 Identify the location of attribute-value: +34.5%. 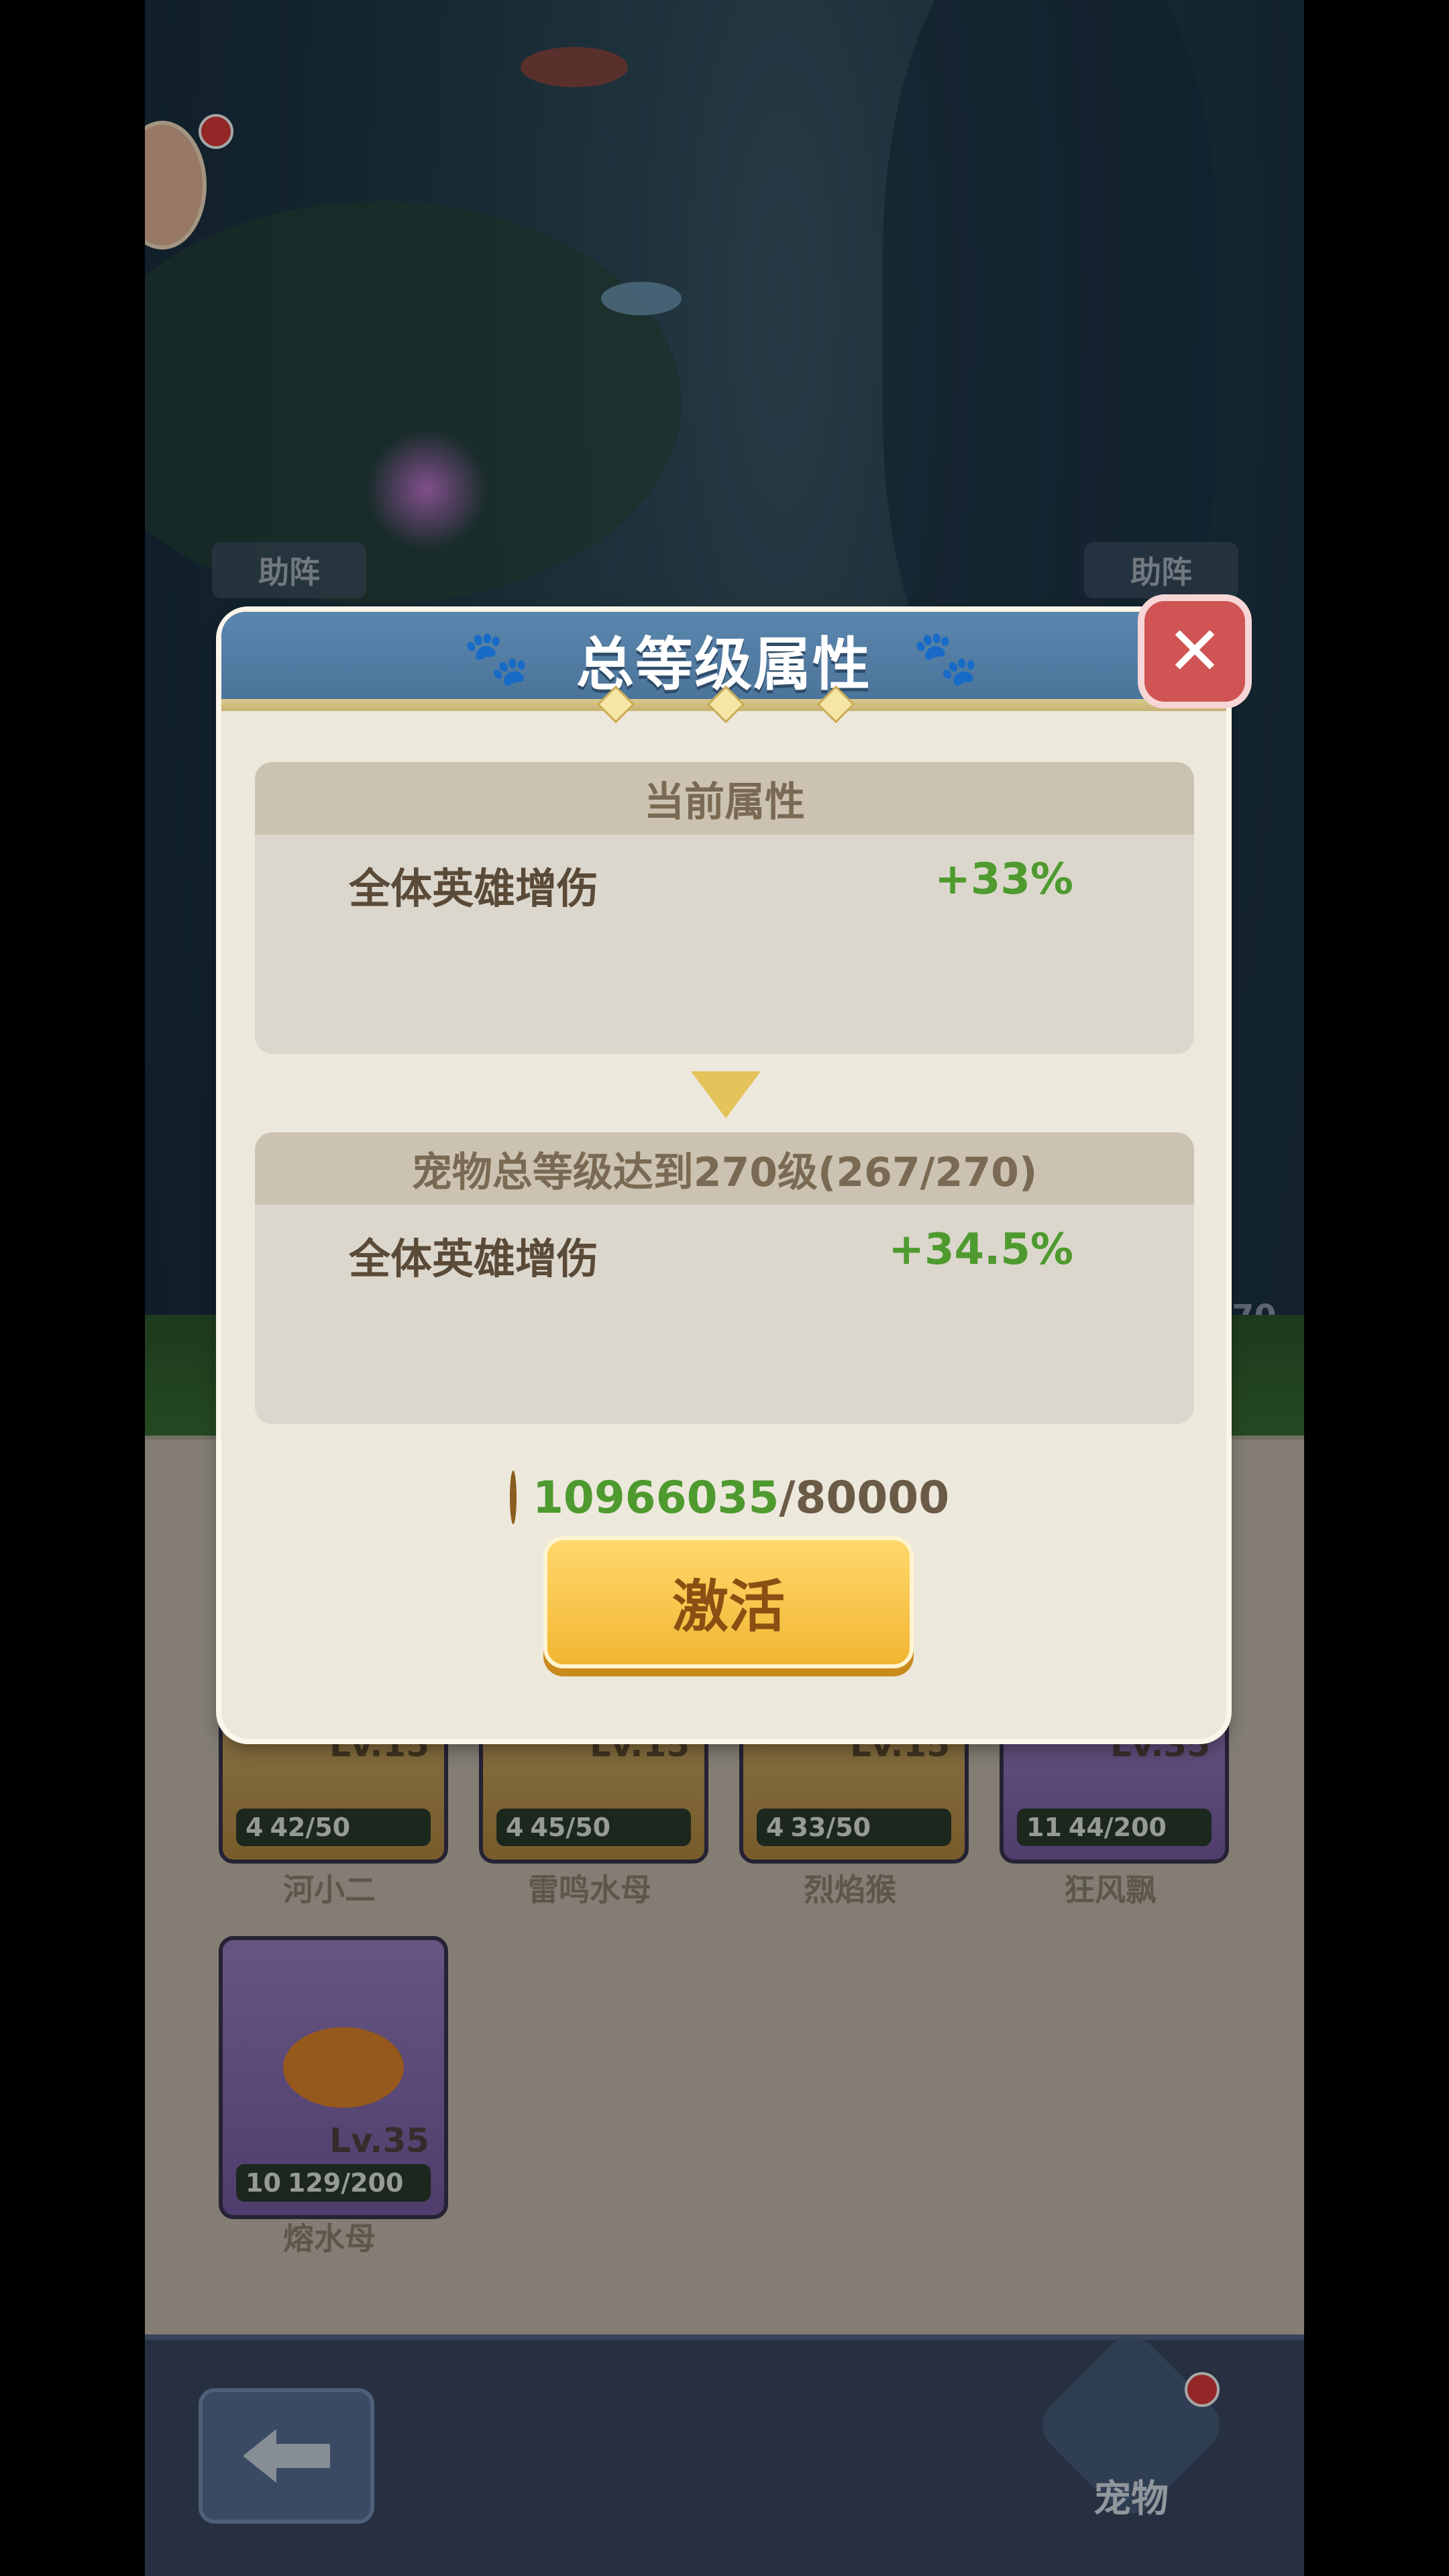
(980, 1250).